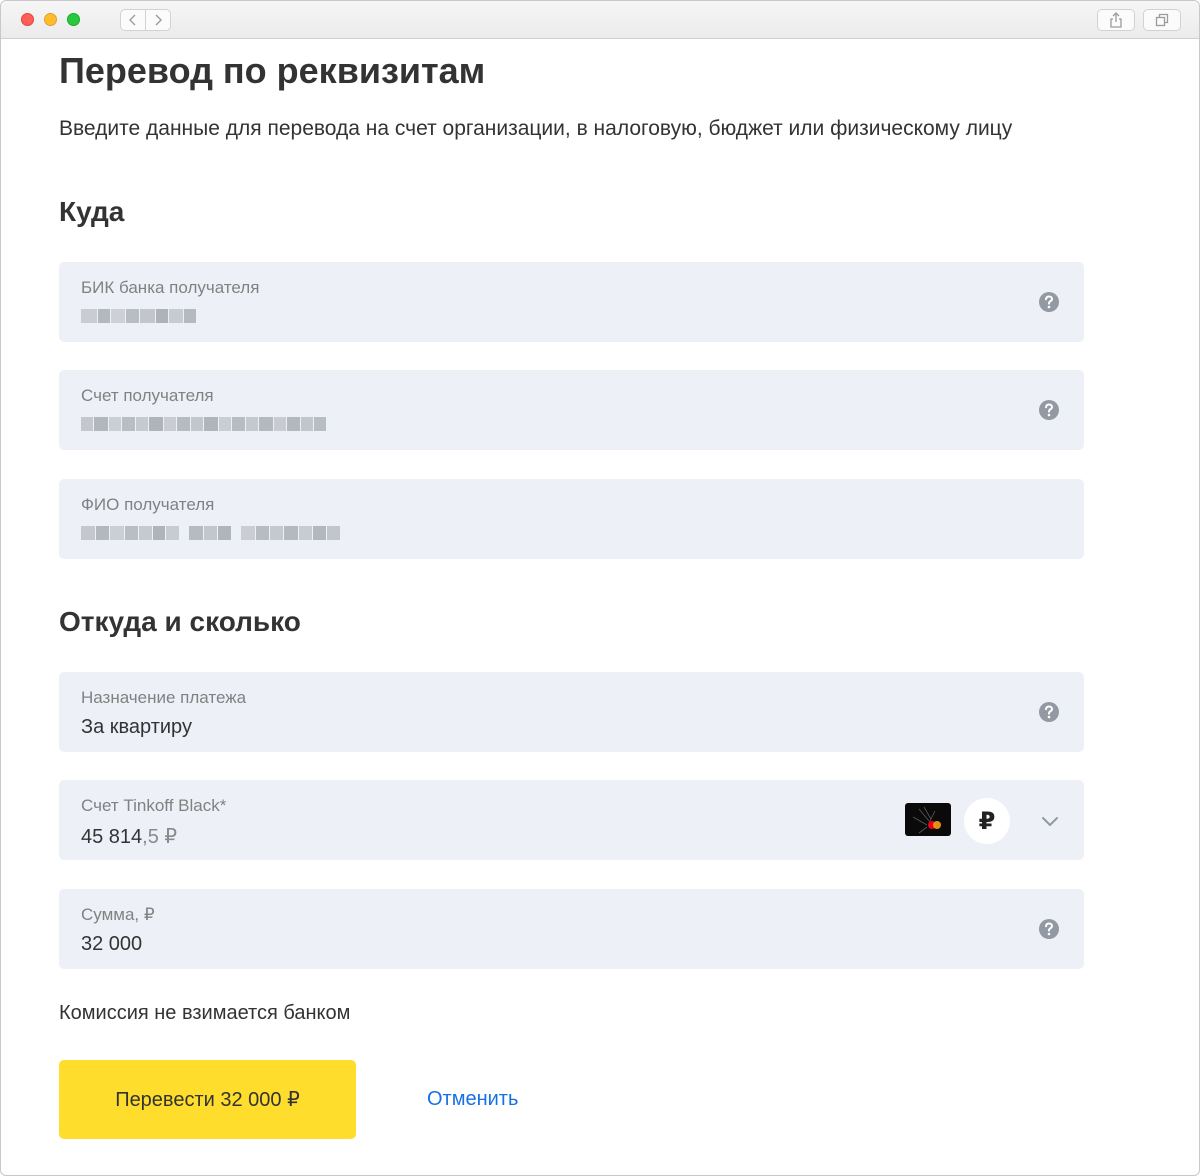  I want to click on amount-label: Сумма, ₽, so click(118, 914).